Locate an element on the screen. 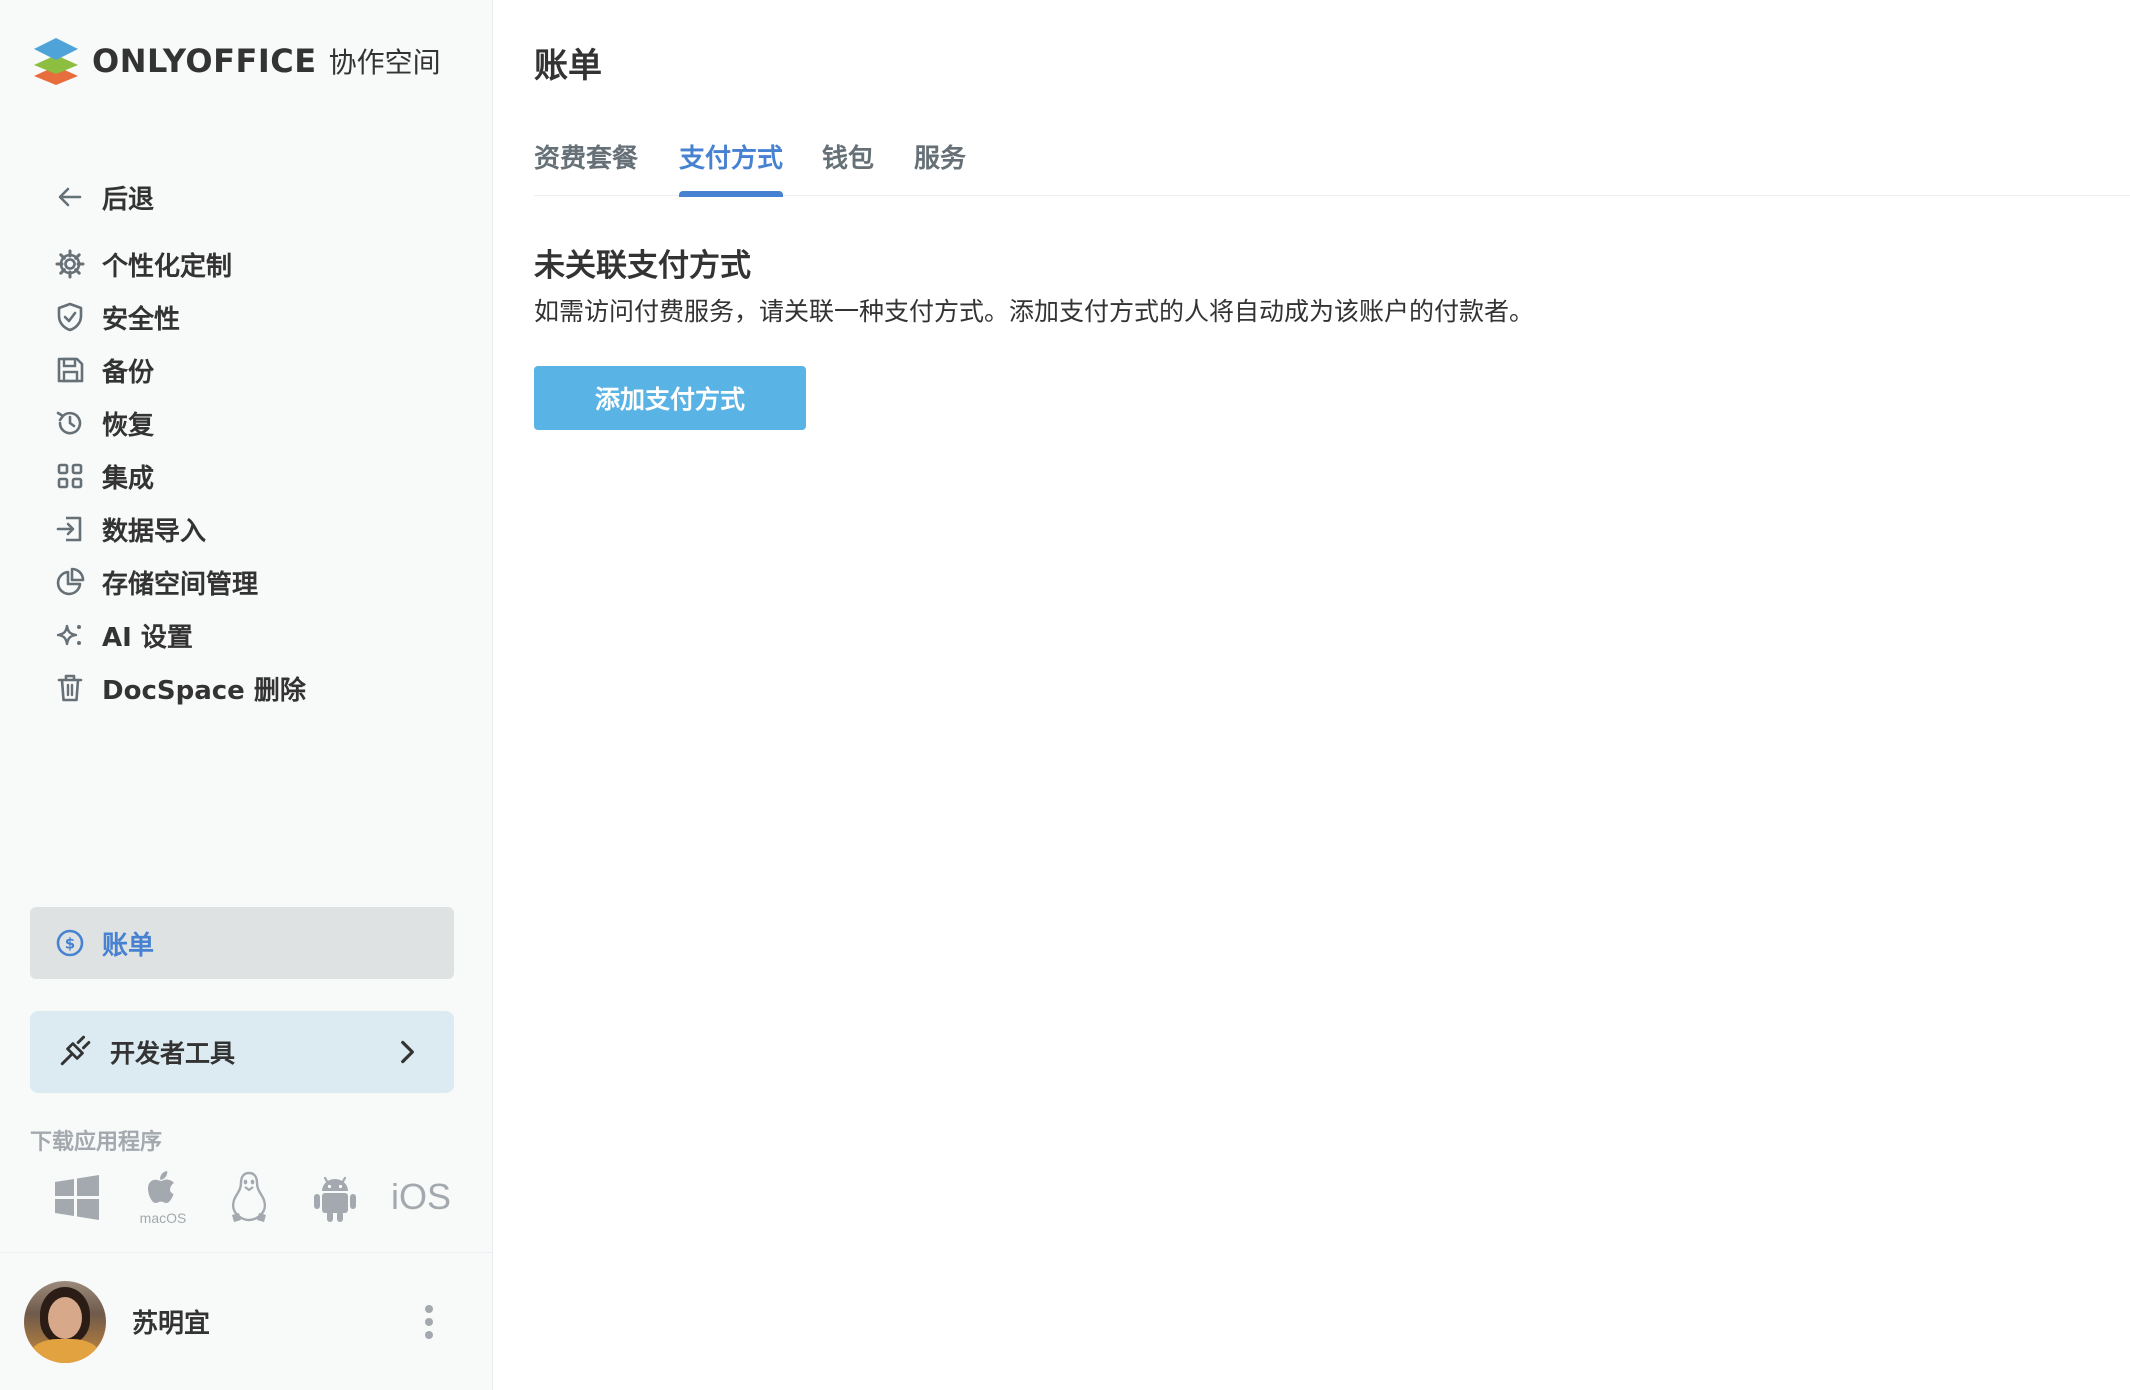  sidebar-item-label: AI 设置 is located at coordinates (147, 637).